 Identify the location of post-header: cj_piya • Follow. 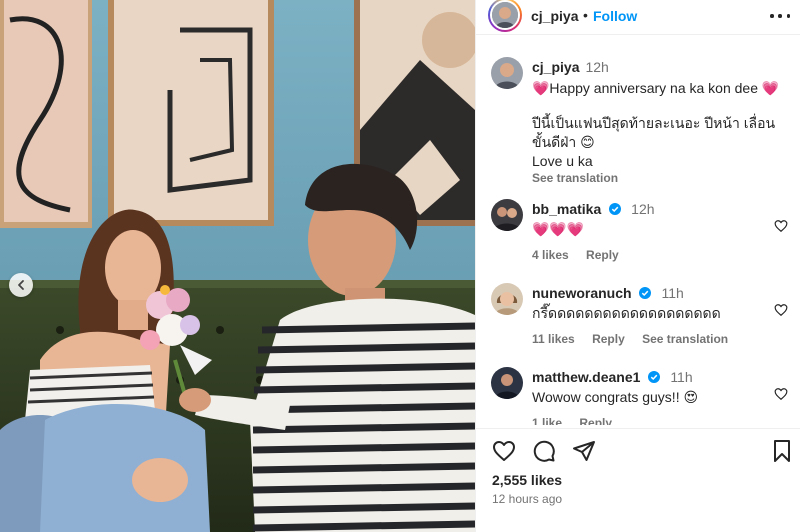
(638, 17).